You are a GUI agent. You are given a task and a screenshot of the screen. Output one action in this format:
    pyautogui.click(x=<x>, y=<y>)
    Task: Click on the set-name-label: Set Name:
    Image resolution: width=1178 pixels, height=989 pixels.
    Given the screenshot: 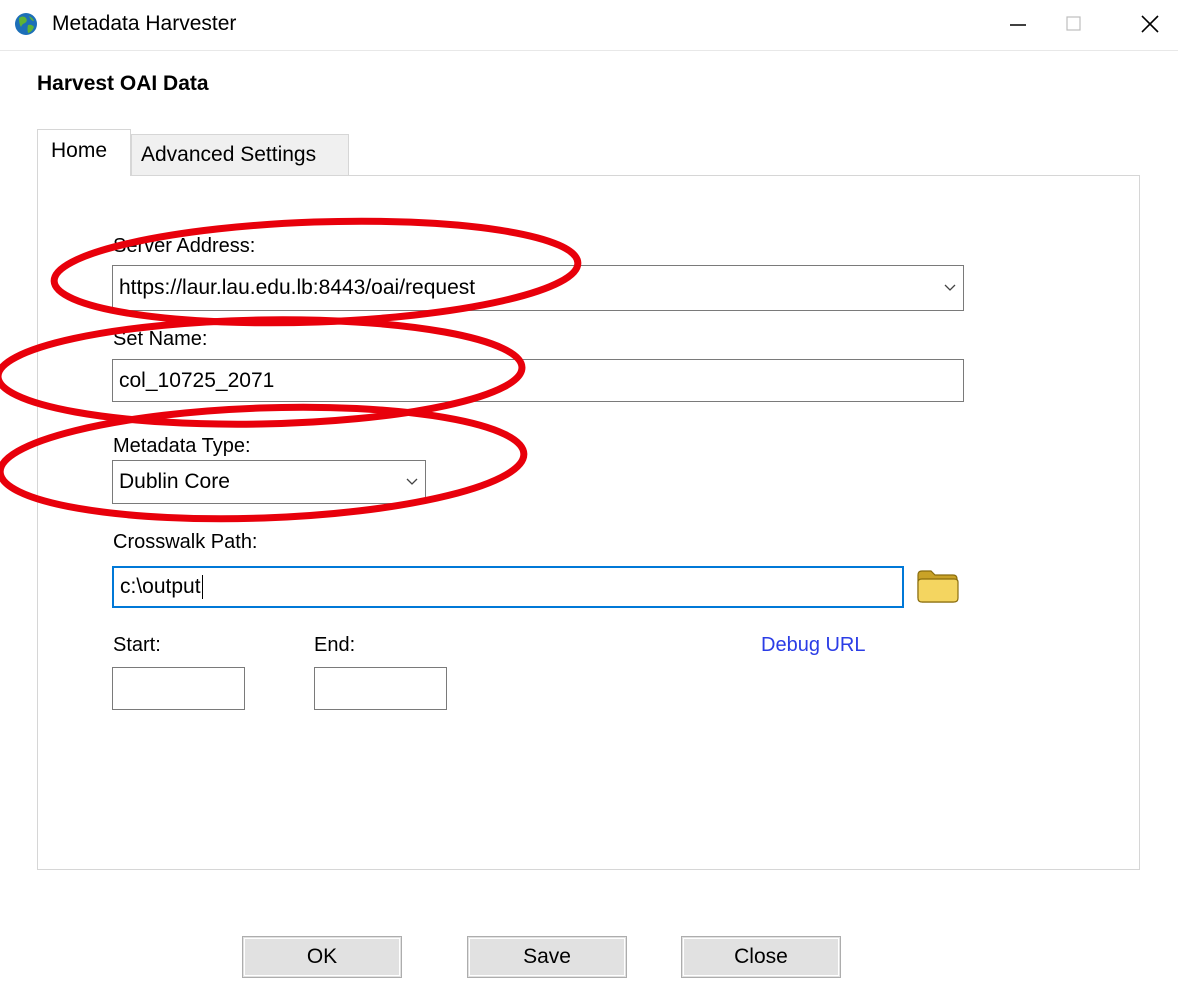 What is the action you would take?
    pyautogui.click(x=160, y=339)
    